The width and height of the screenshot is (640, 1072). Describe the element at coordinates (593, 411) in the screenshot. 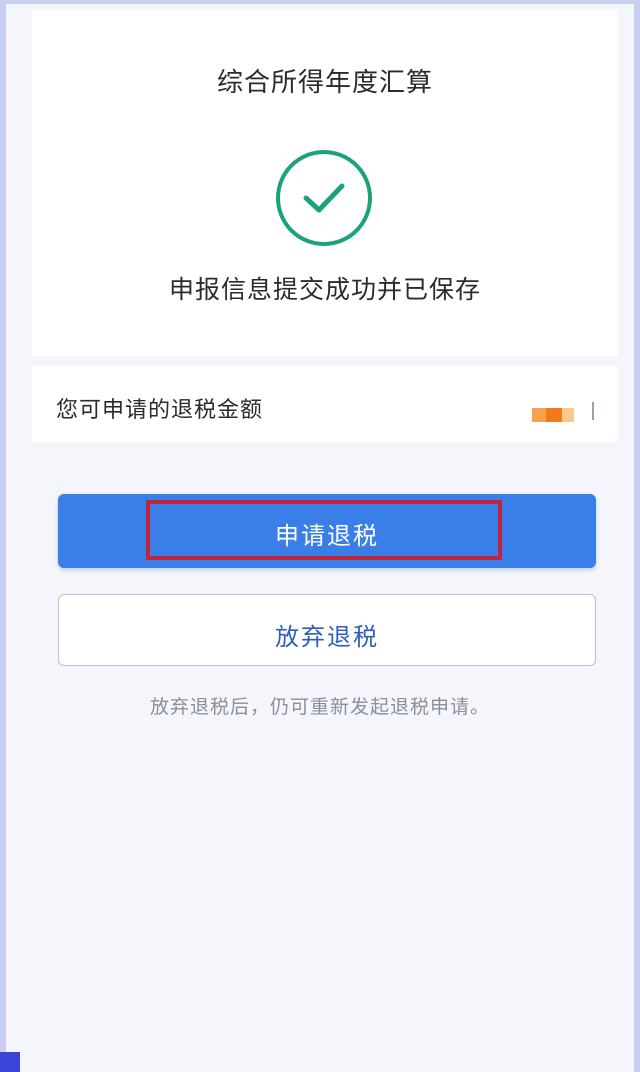

I see `divider-mark` at that location.